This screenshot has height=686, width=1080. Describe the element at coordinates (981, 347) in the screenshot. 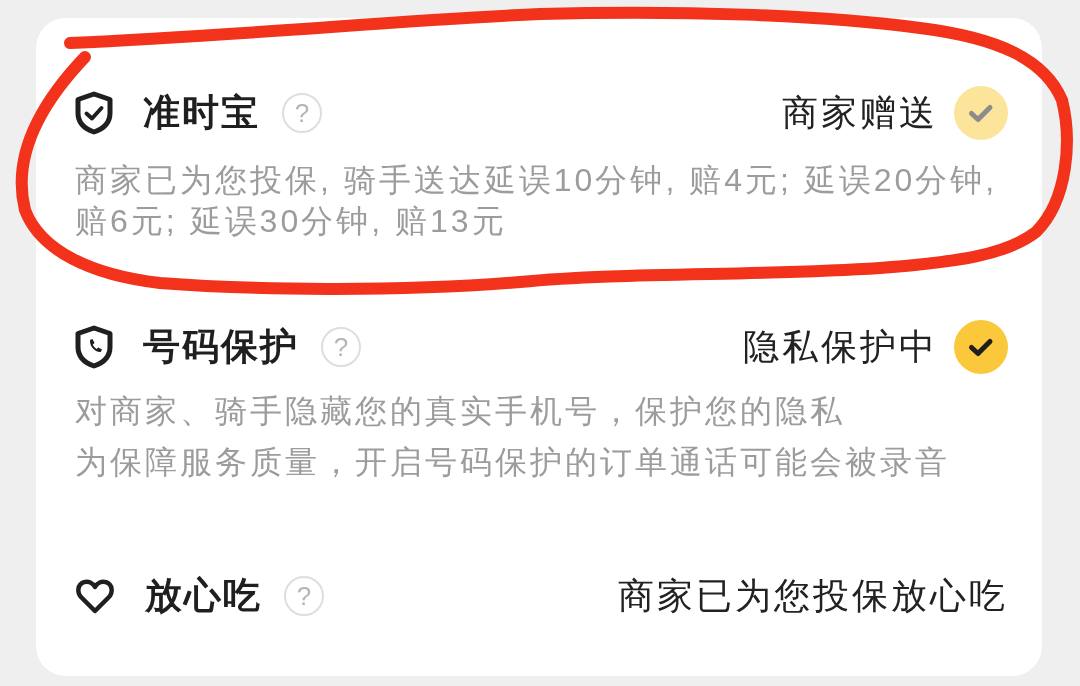

I see `check-circle-icon` at that location.